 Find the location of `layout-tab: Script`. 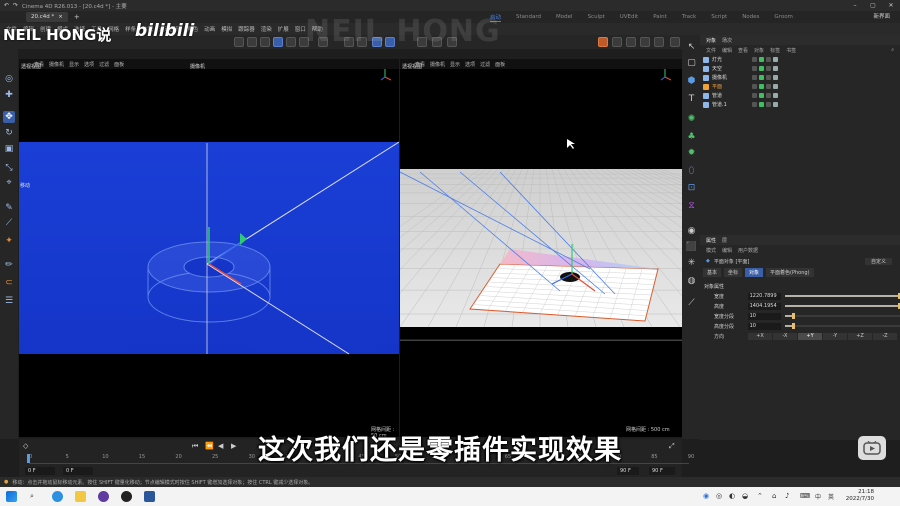

layout-tab: Script is located at coordinates (719, 17).